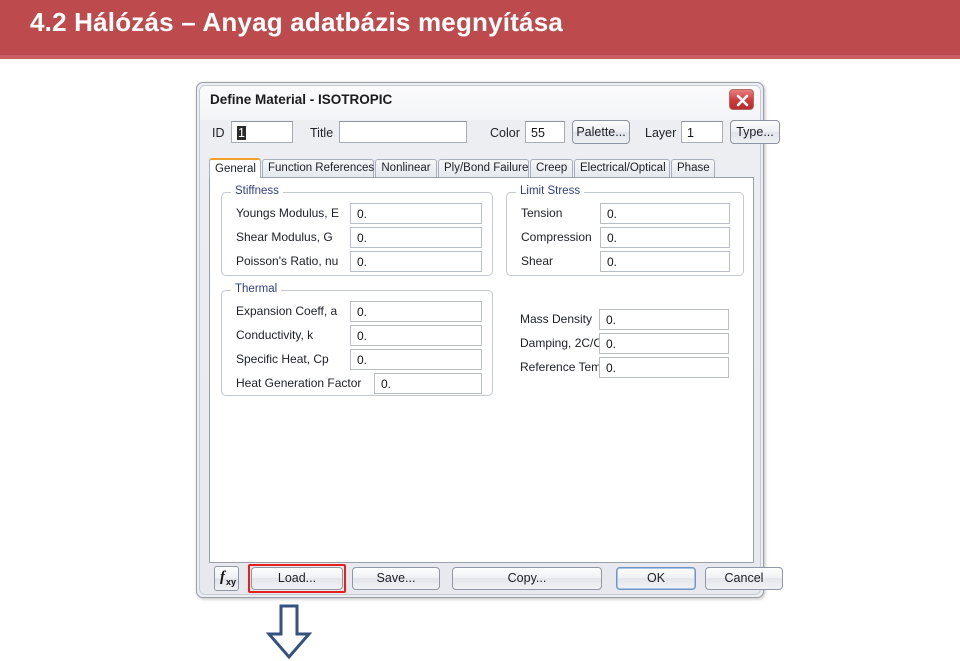 The width and height of the screenshot is (960, 661). I want to click on tab-general: General, so click(235, 168).